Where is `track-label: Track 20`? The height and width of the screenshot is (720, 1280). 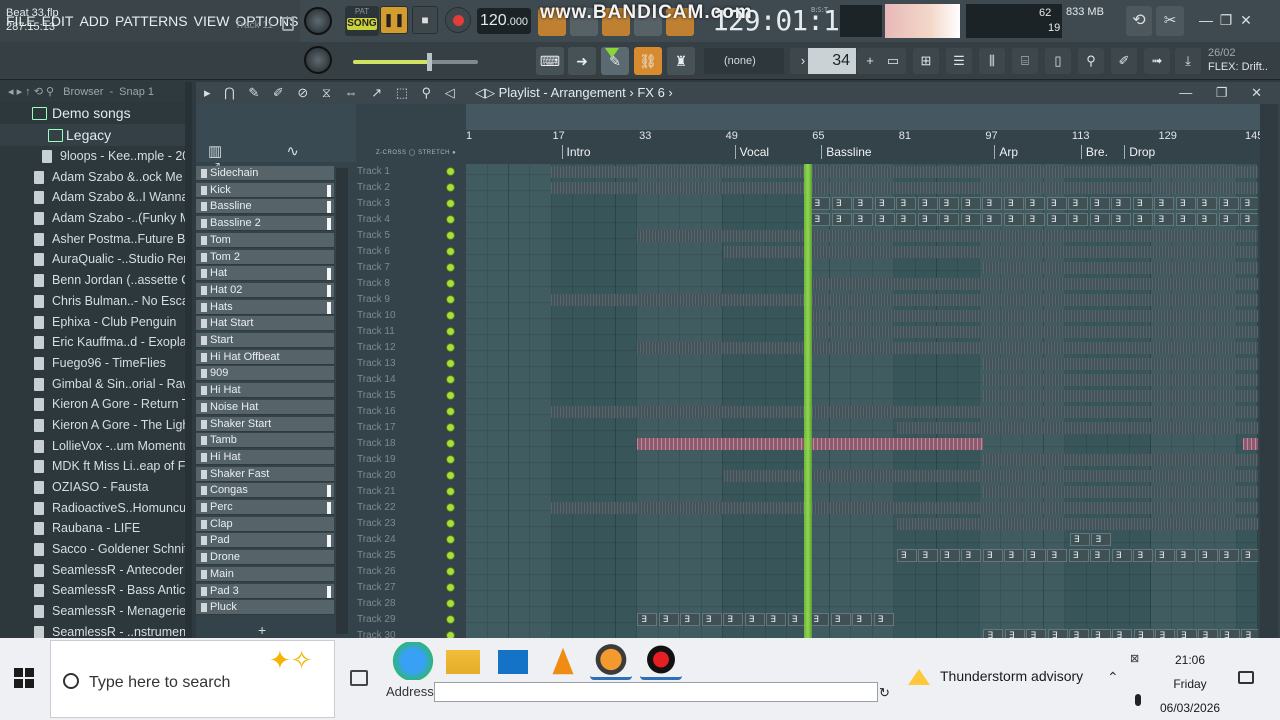
track-label: Track 20 is located at coordinates (404, 476).